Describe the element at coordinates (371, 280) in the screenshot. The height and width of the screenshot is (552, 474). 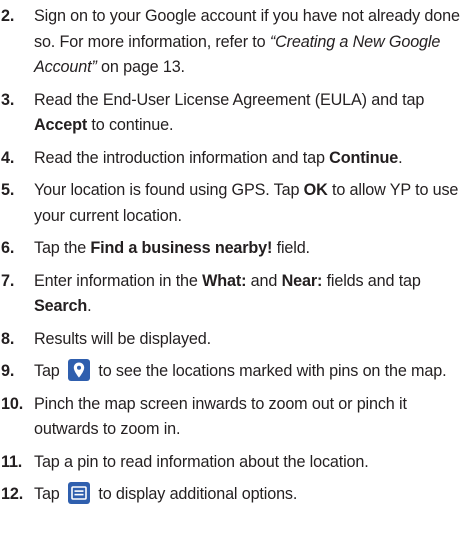
I see `step-text: fields and tap` at that location.